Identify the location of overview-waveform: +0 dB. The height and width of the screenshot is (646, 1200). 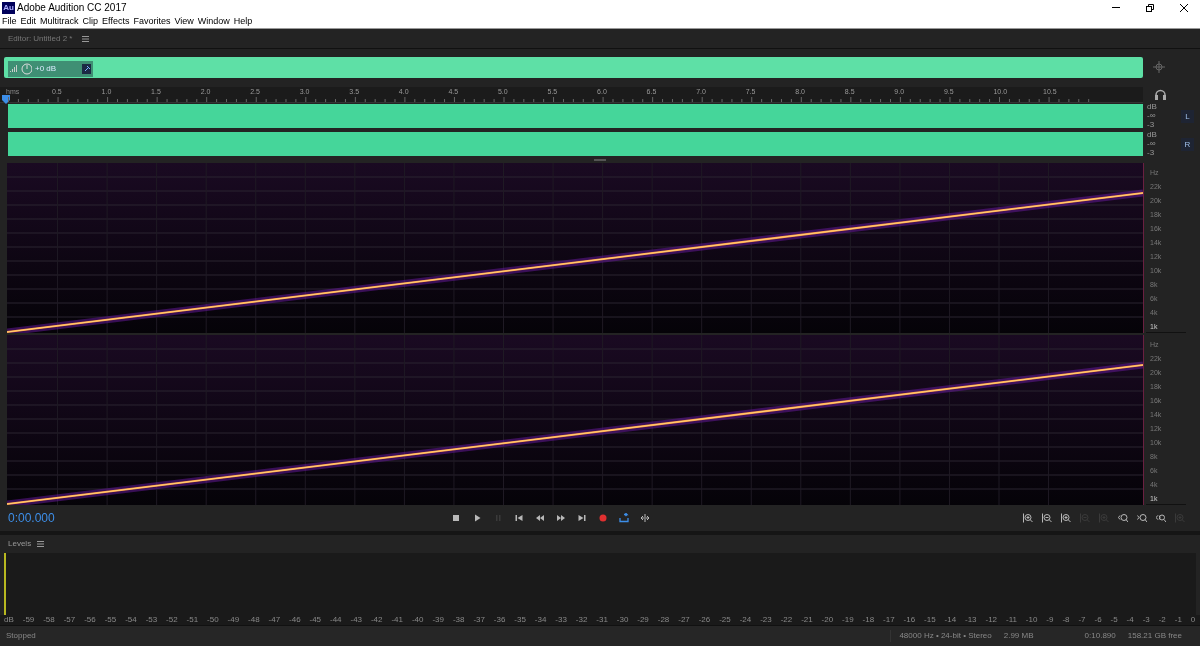
(573, 67).